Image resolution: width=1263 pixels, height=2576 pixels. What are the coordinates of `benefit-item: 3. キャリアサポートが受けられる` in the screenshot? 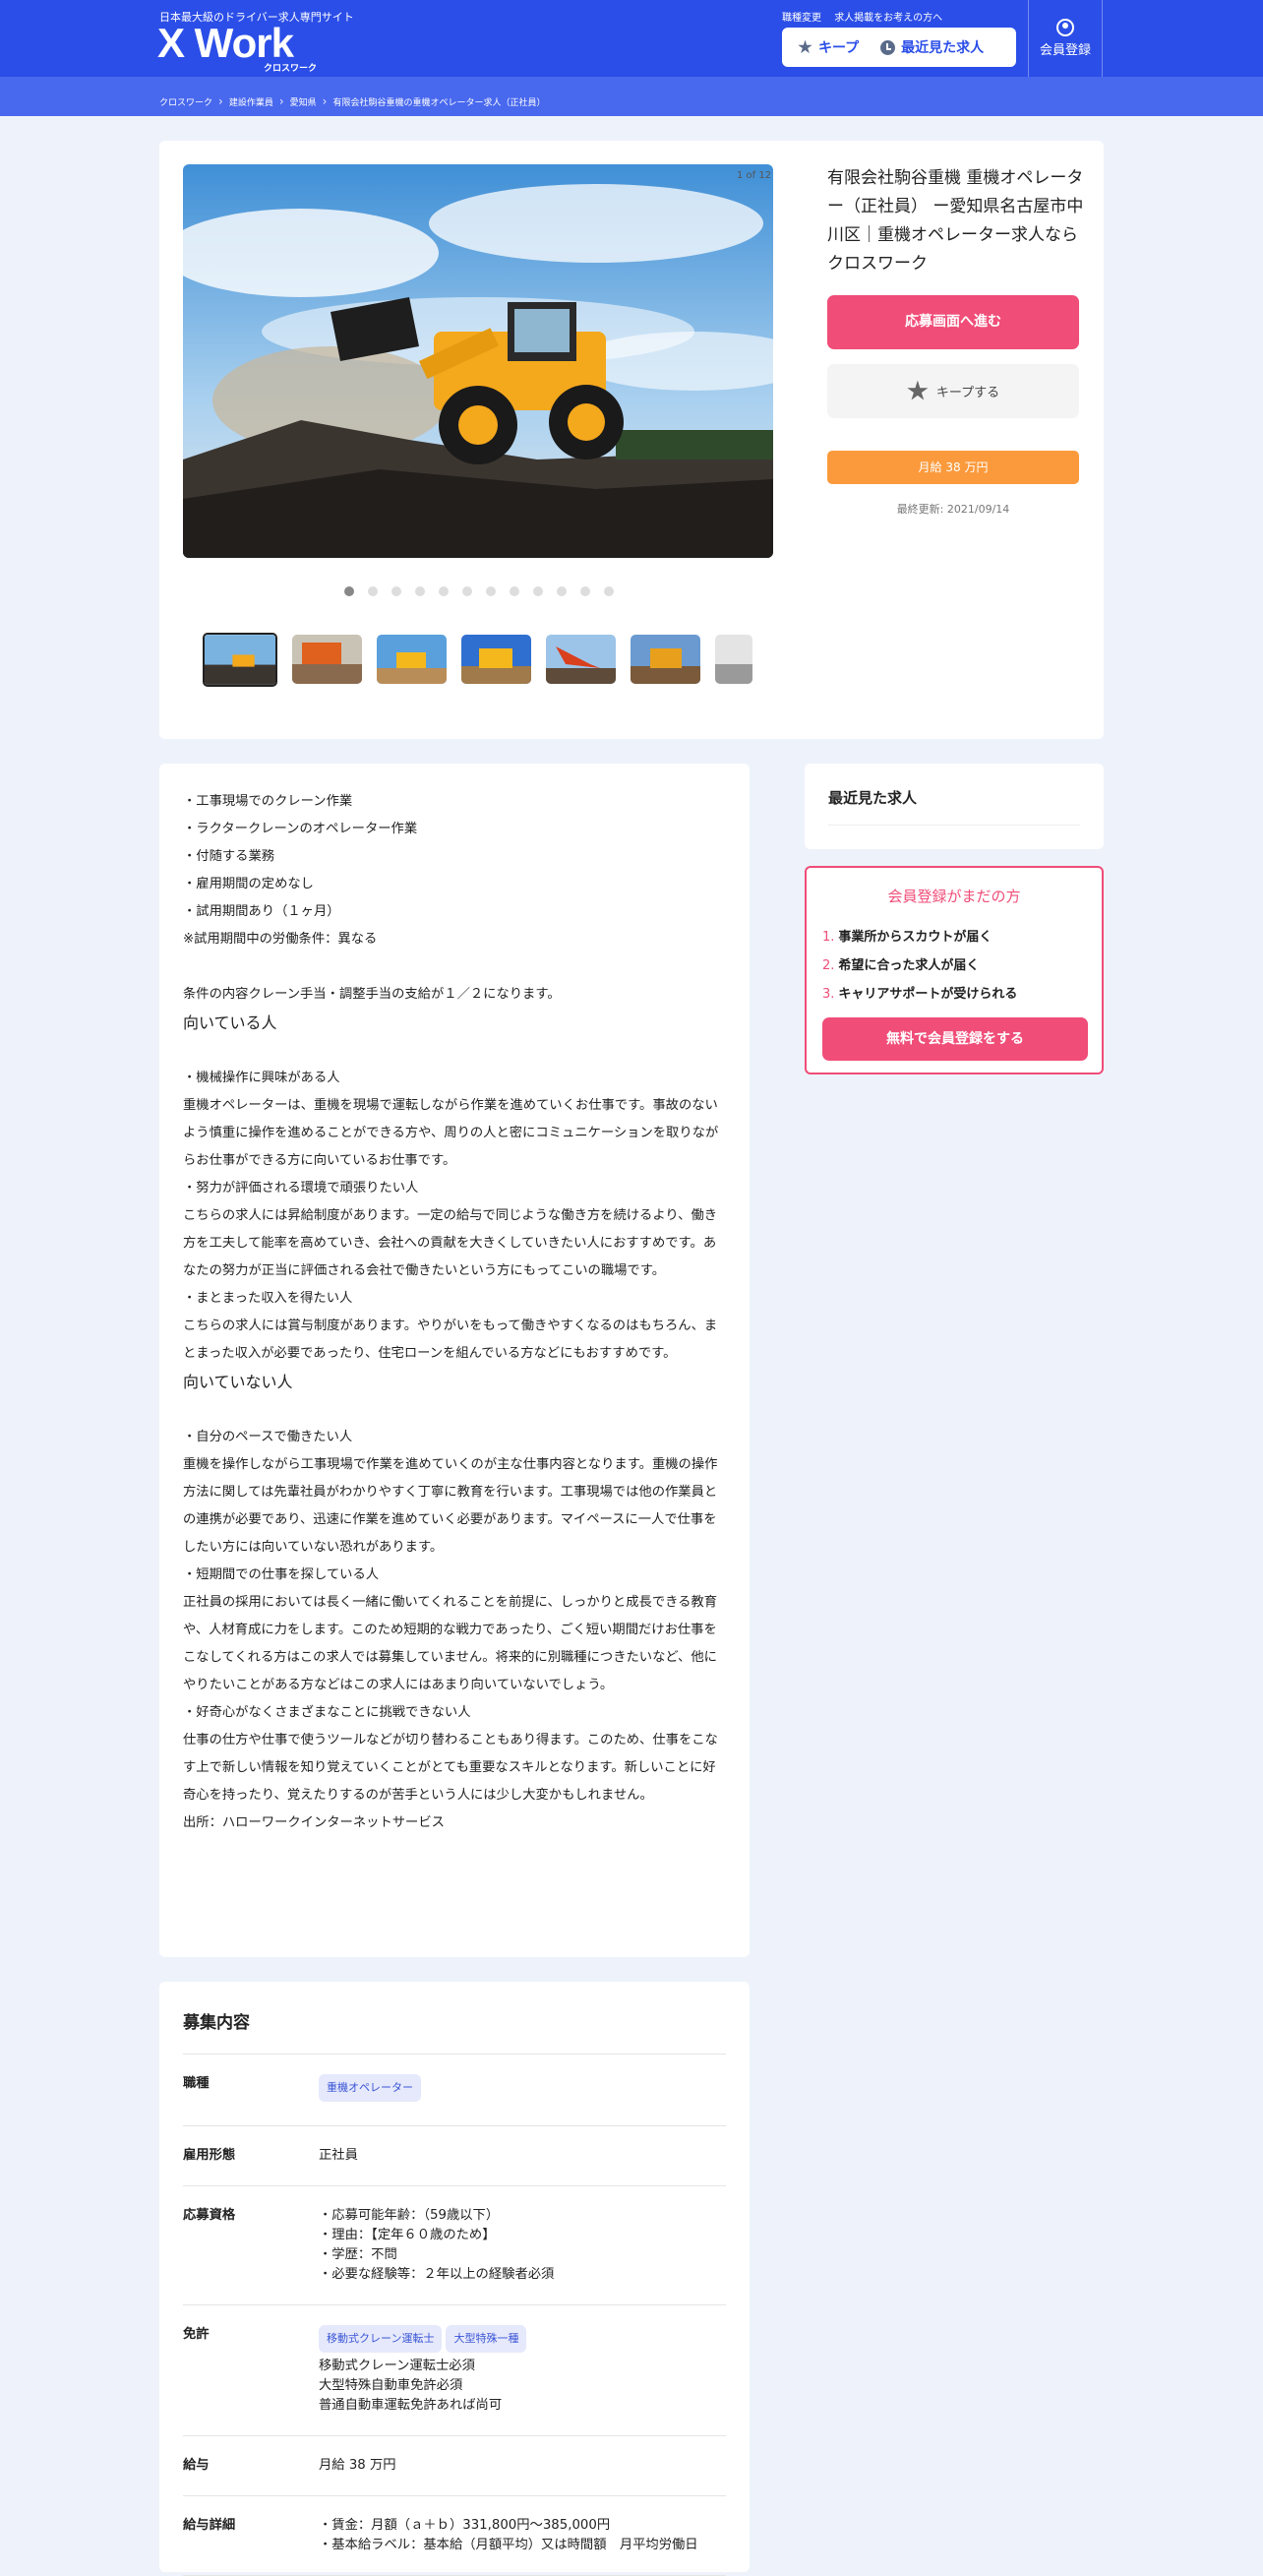 It's located at (920, 994).